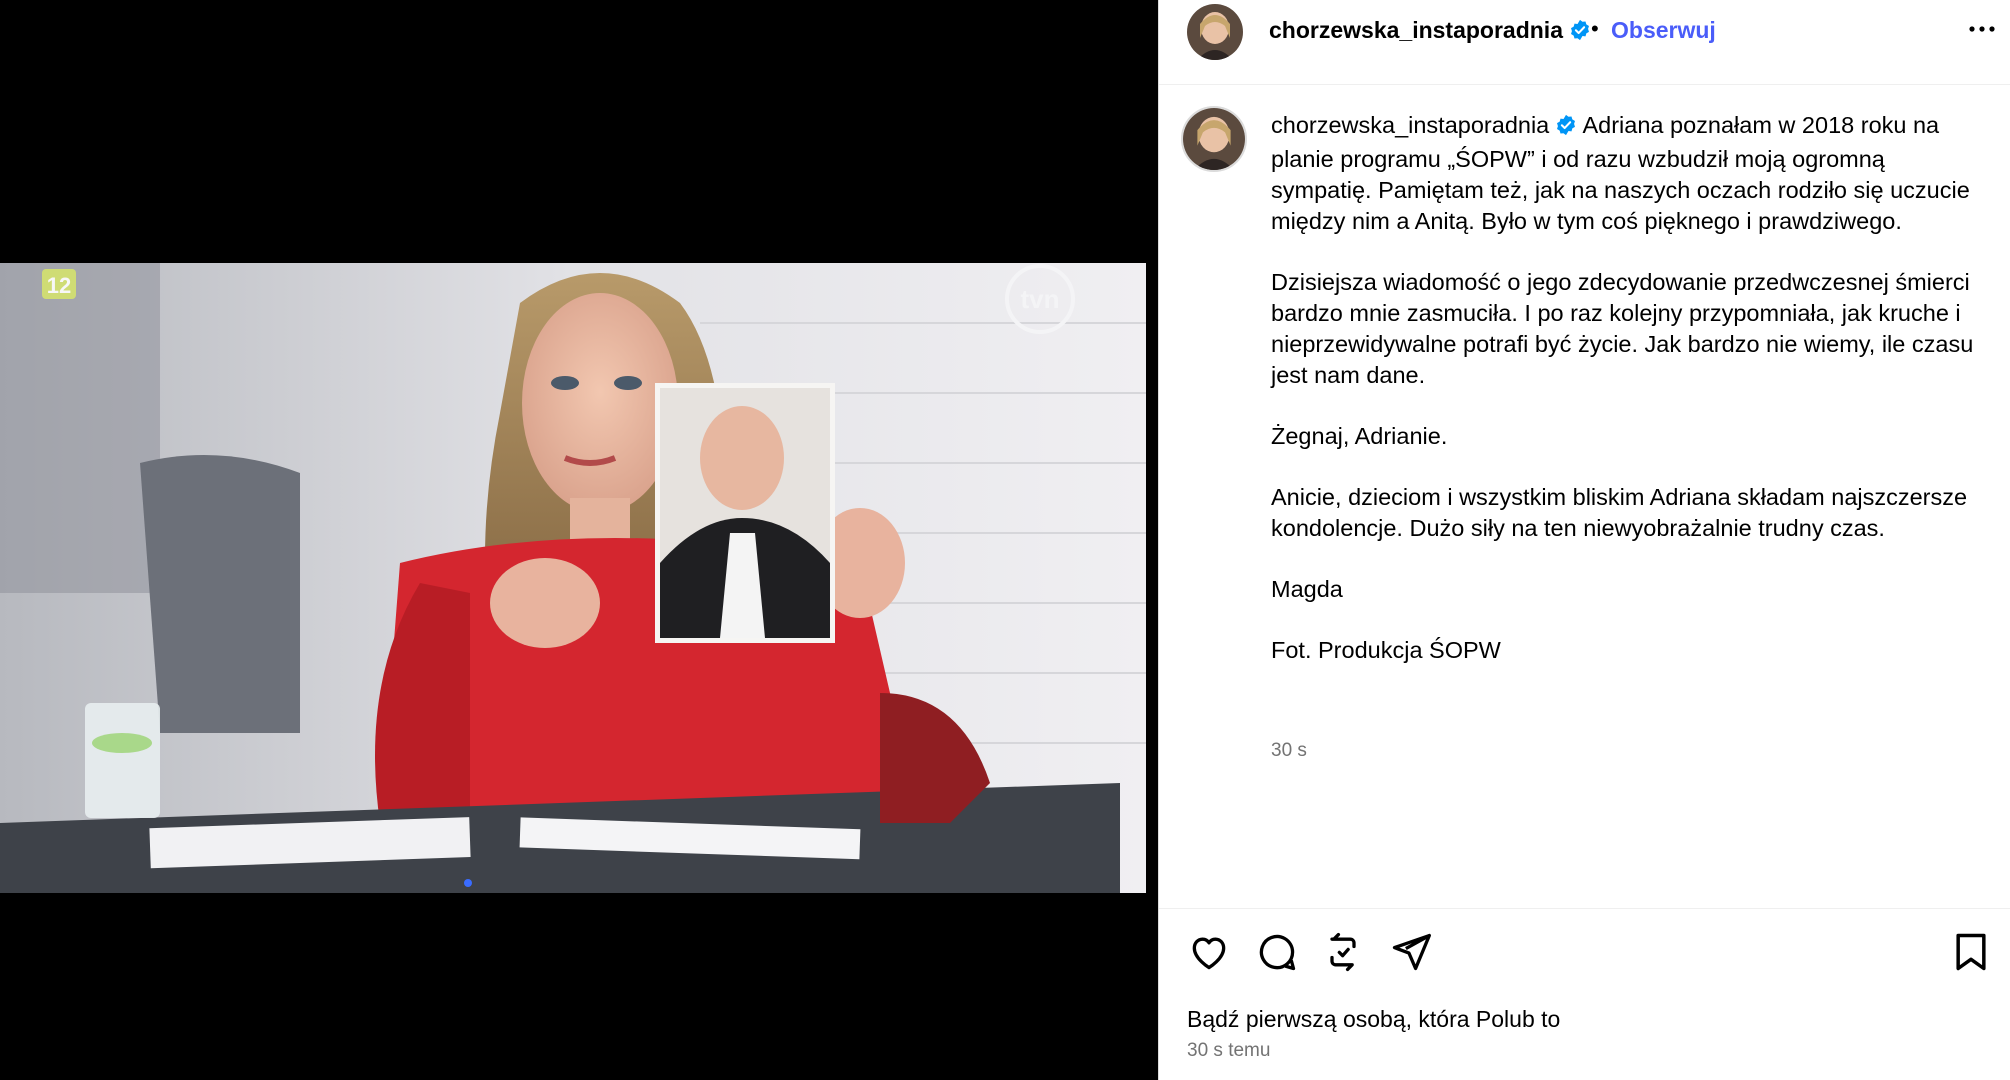 The height and width of the screenshot is (1080, 2010). Describe the element at coordinates (1416, 30) in the screenshot. I see `author-username-text: chorzewska_instaporadnia` at that location.